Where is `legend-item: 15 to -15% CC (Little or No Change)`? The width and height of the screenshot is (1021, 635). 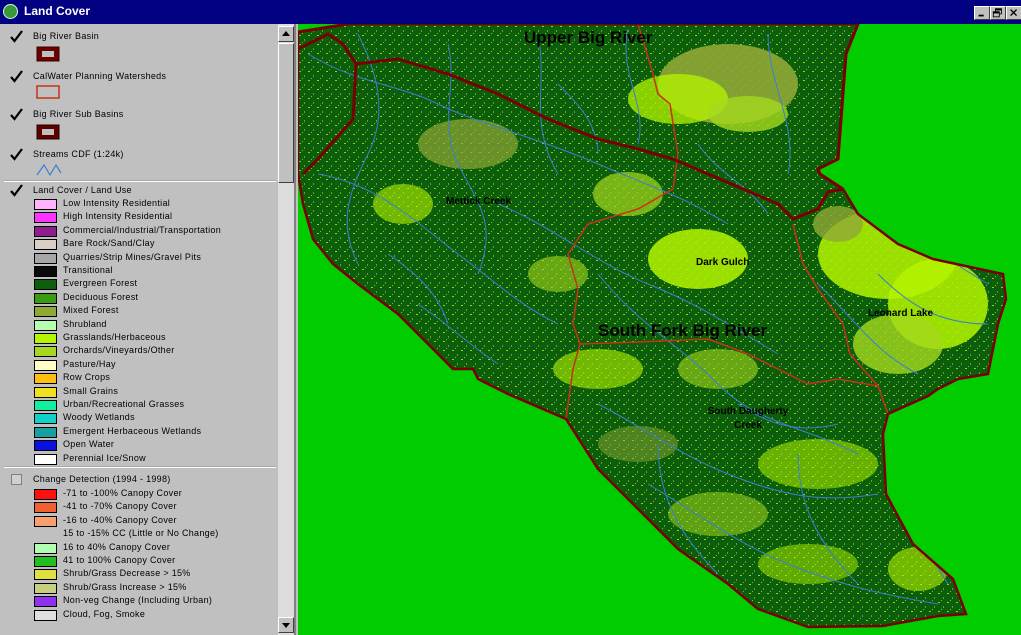 legend-item: 15 to -15% CC (Little or No Change) is located at coordinates (139, 534).